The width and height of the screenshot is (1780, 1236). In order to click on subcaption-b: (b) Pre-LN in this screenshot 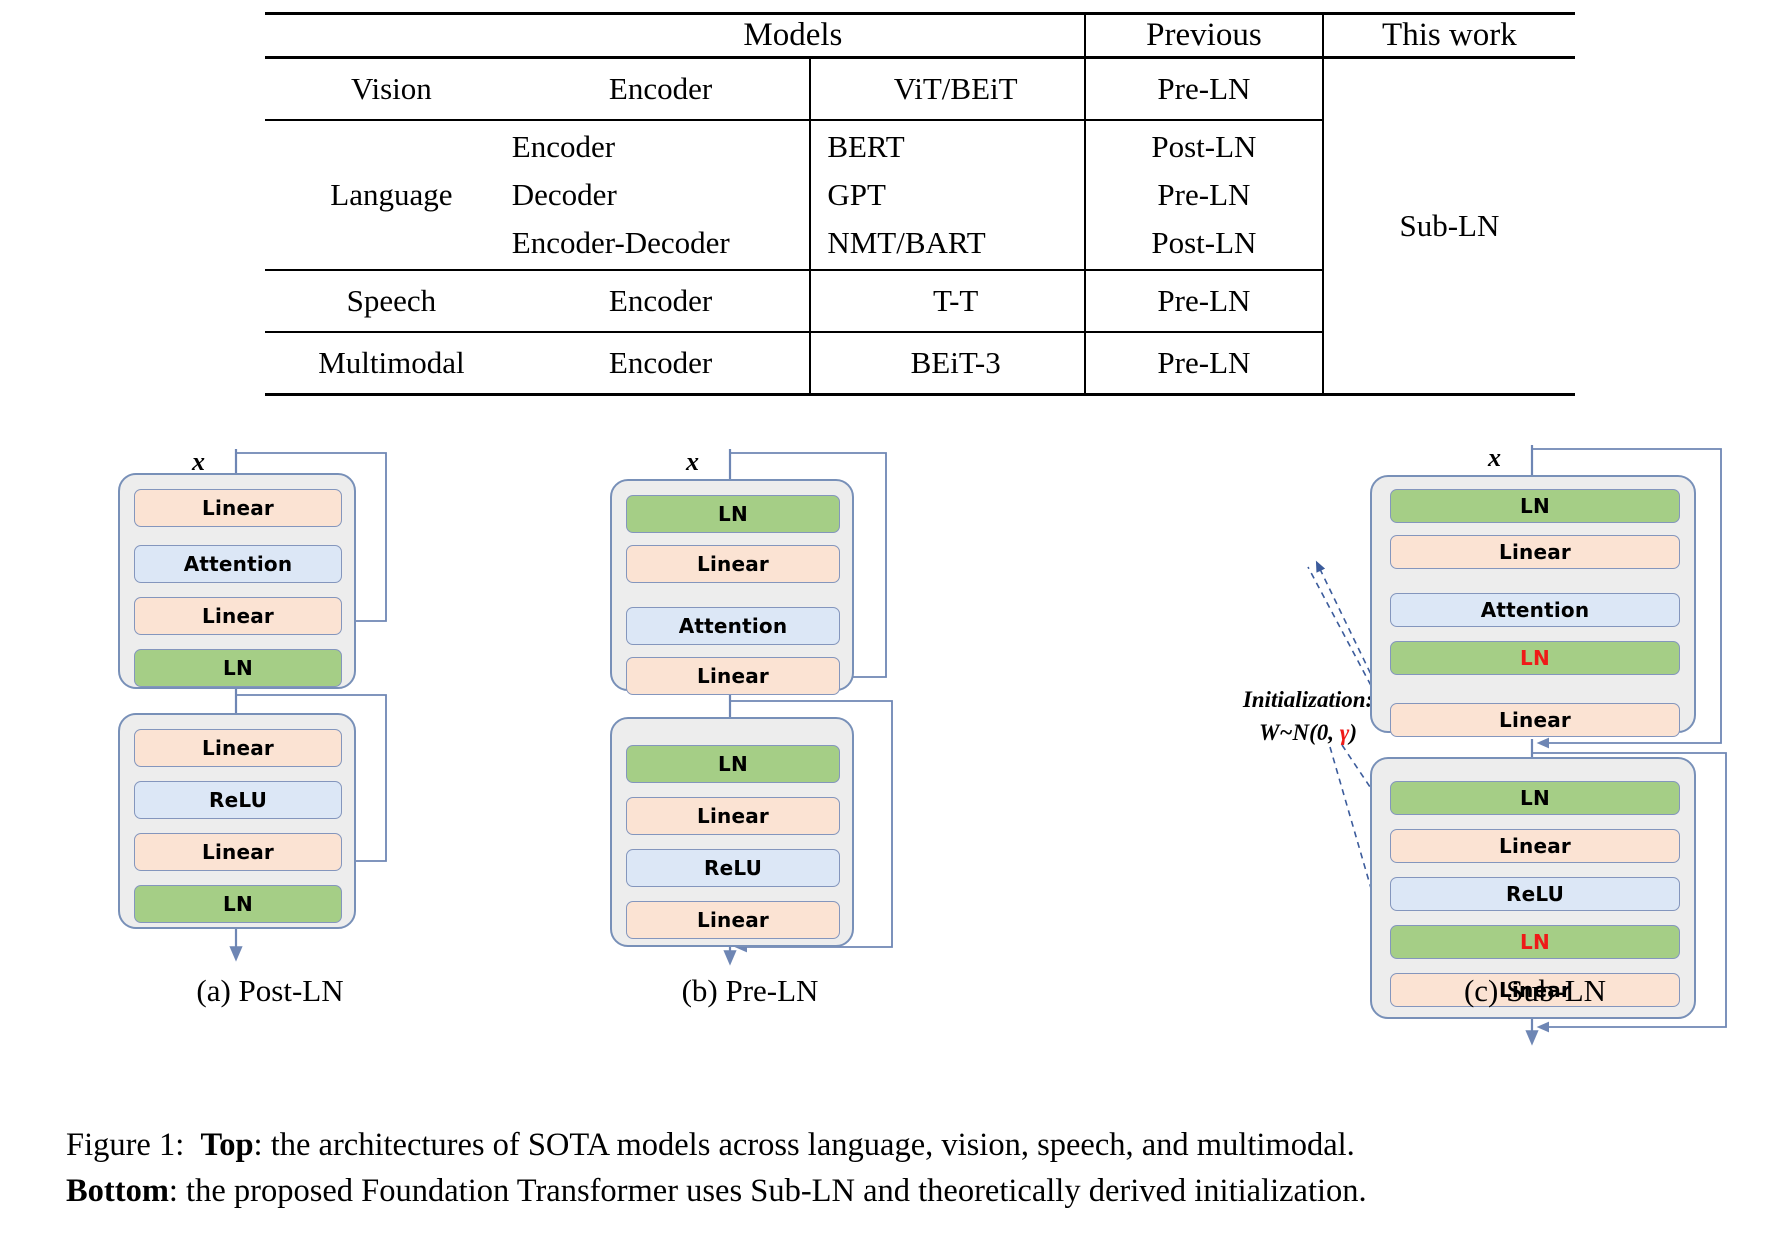, I will do `click(750, 990)`.